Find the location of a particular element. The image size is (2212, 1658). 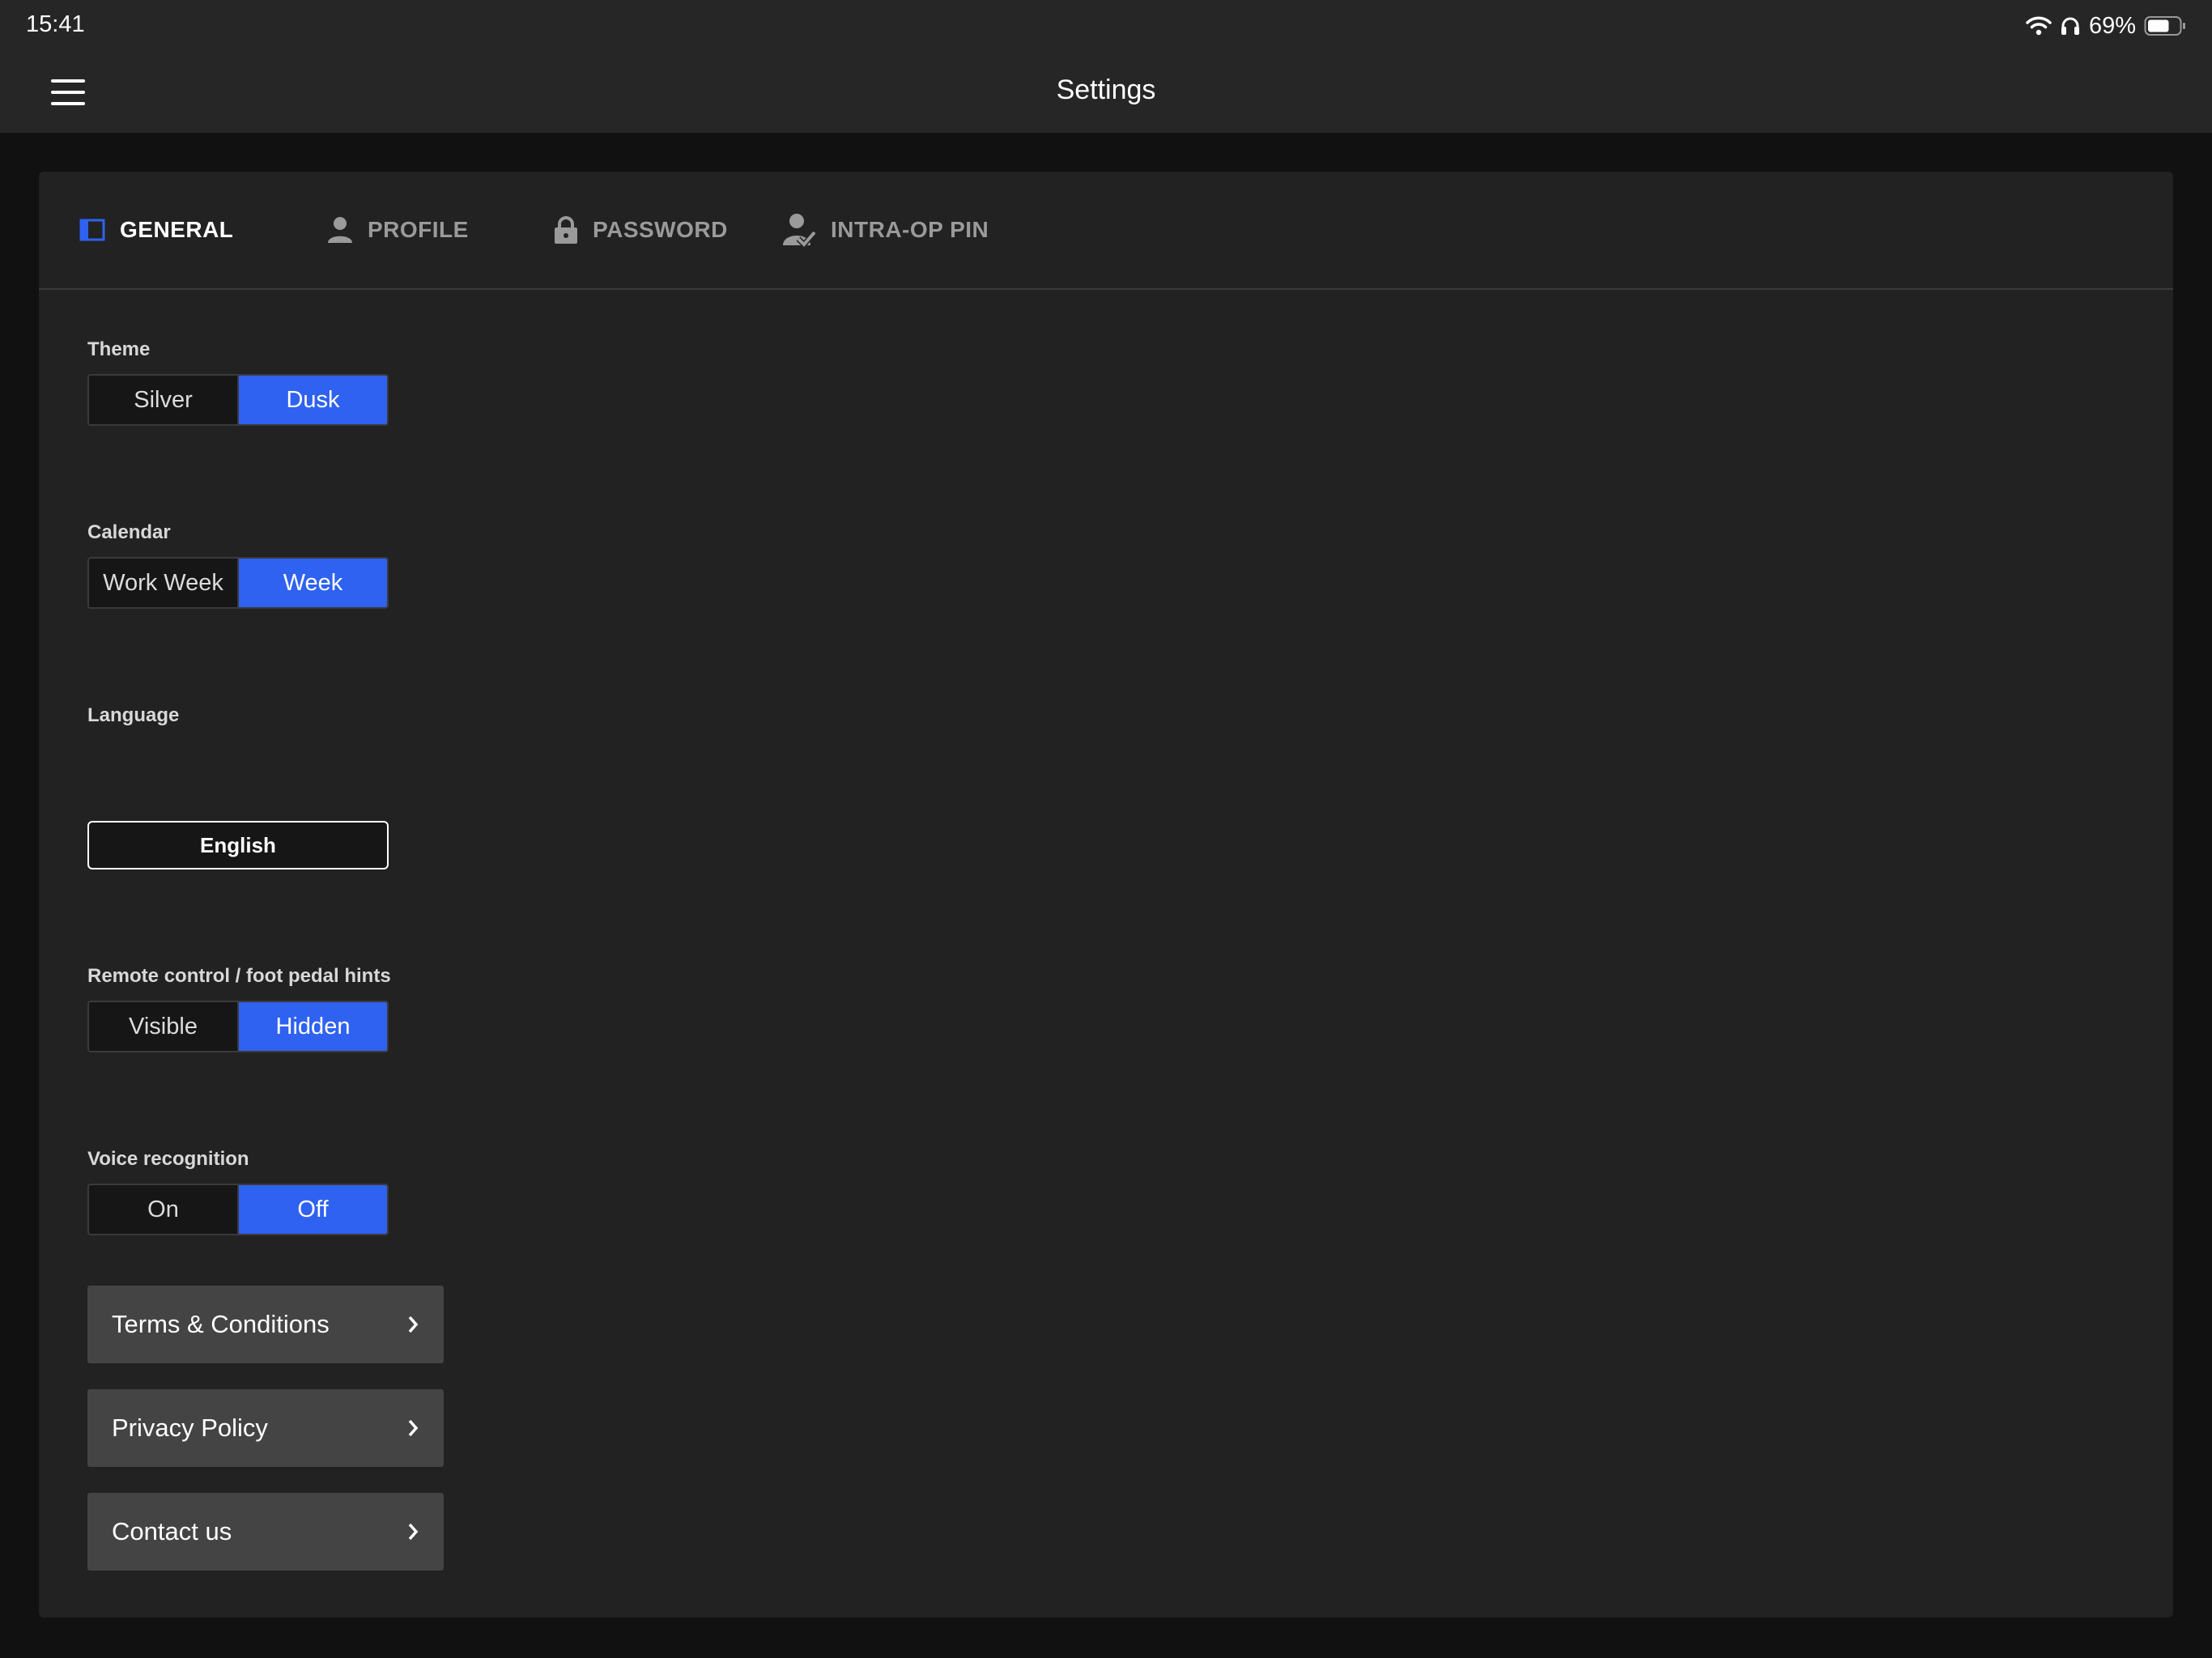

hints-label: Remote control / foot pedal hints is located at coordinates (239, 976).